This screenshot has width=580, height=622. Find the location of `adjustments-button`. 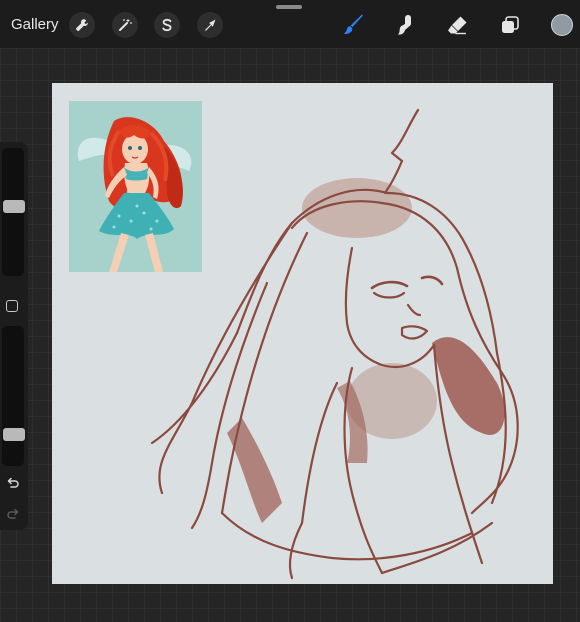

adjustments-button is located at coordinates (125, 25).